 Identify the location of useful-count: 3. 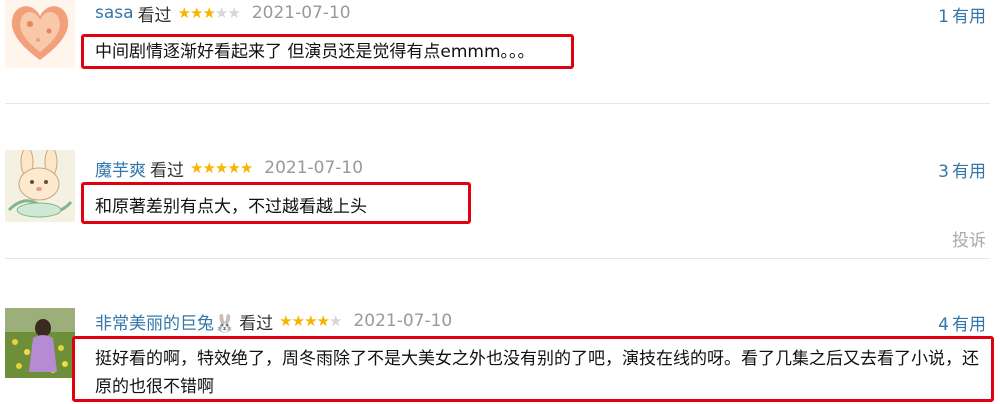
(943, 172).